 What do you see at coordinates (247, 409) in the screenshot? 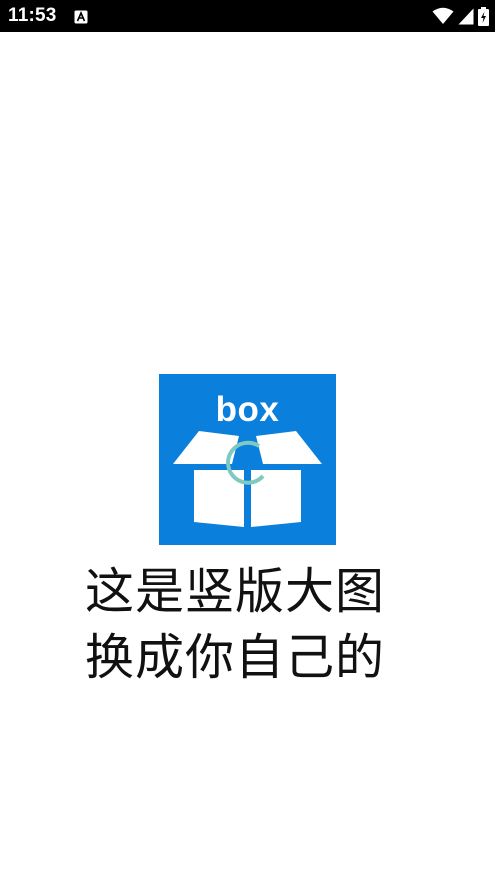
I see `logo-text: box` at bounding box center [247, 409].